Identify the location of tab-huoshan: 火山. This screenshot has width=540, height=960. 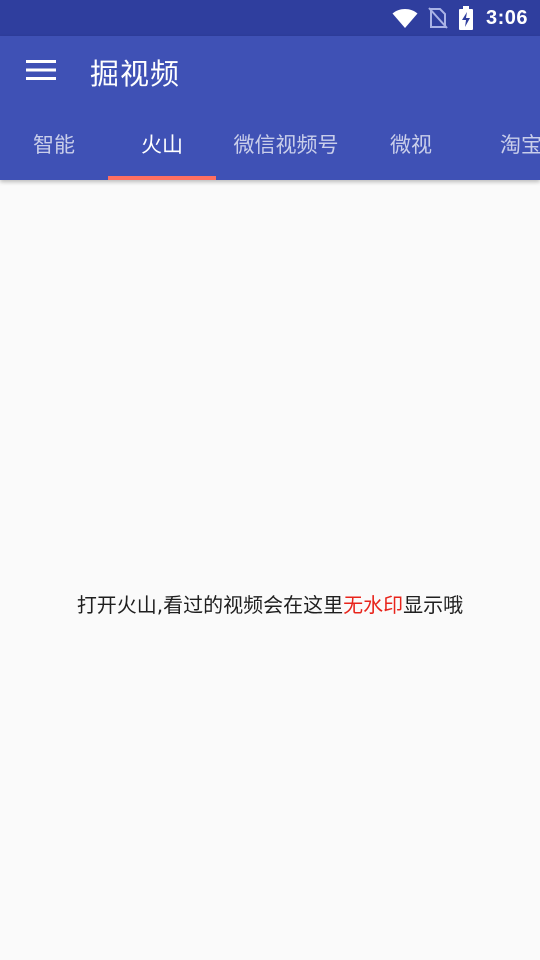
(162, 144).